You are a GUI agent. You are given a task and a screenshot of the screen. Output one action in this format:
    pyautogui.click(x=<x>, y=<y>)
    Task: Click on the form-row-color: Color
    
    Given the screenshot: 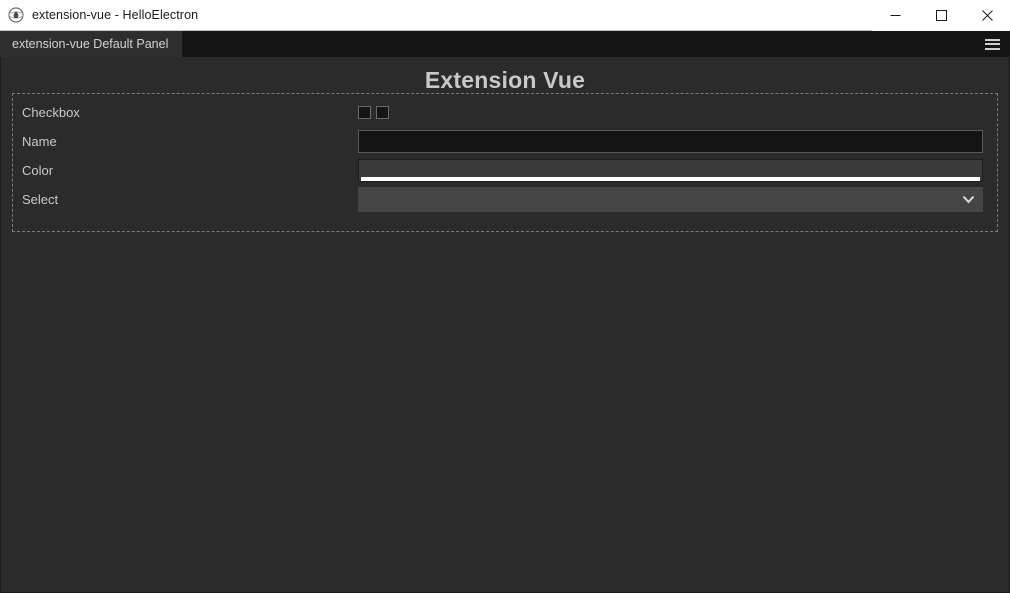 What is the action you would take?
    pyautogui.click(x=505, y=170)
    